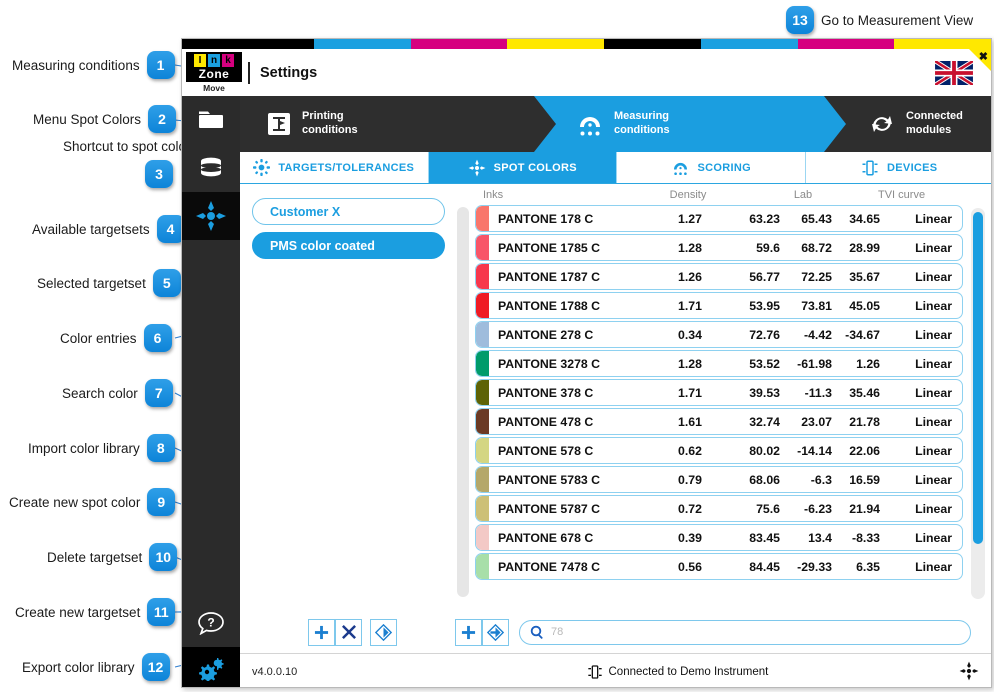  Describe the element at coordinates (719, 479) in the screenshot. I see `table-row: PANTONE 5783 C 0.79 68.06 -6.3 16.59 Linear` at that location.